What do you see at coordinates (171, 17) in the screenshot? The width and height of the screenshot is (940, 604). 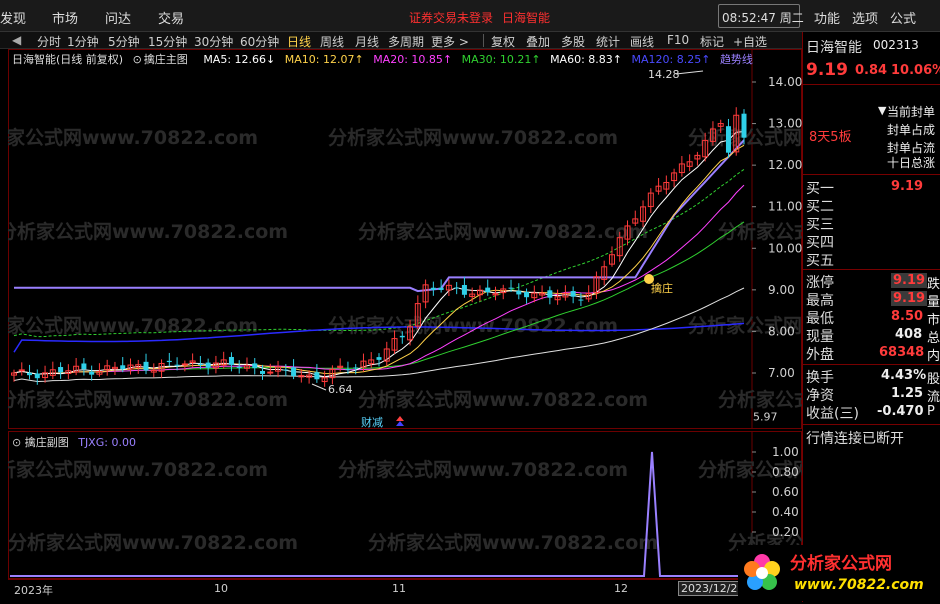 I see `menu-trade: 交易` at bounding box center [171, 17].